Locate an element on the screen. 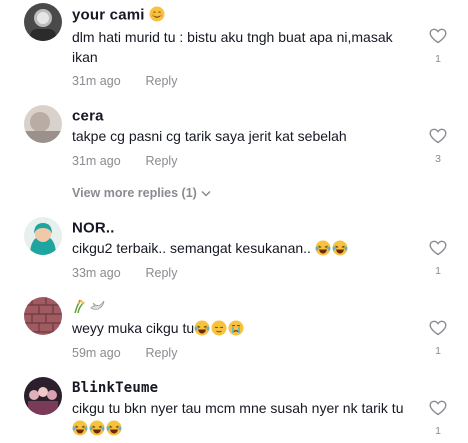 The image size is (468, 443). dove-icon is located at coordinates (97, 306).